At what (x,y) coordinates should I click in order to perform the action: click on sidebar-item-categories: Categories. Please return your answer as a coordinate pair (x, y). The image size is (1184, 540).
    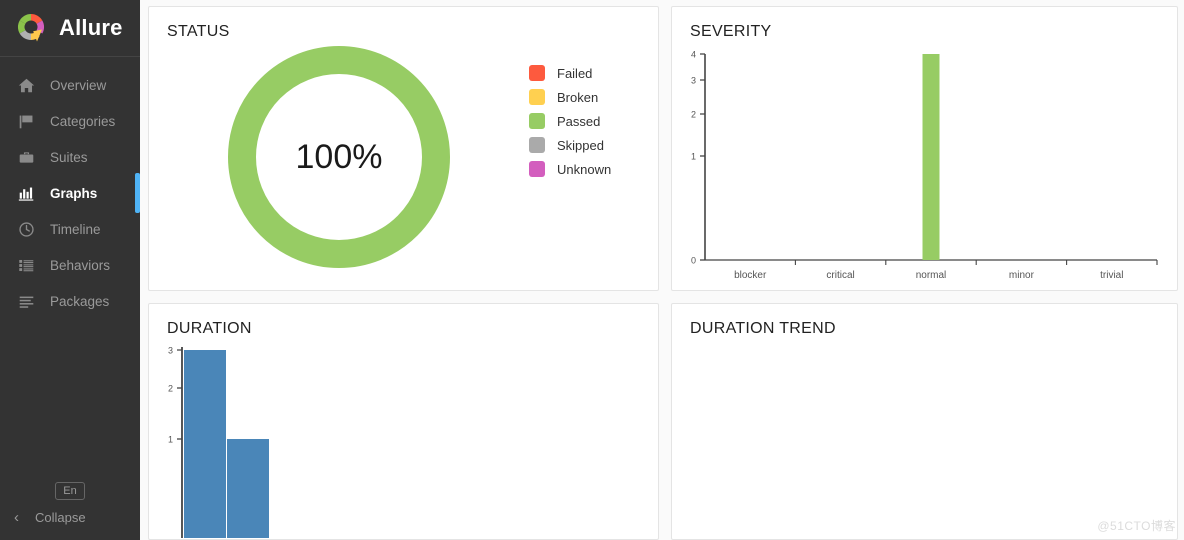
    Looking at the image, I should click on (70, 121).